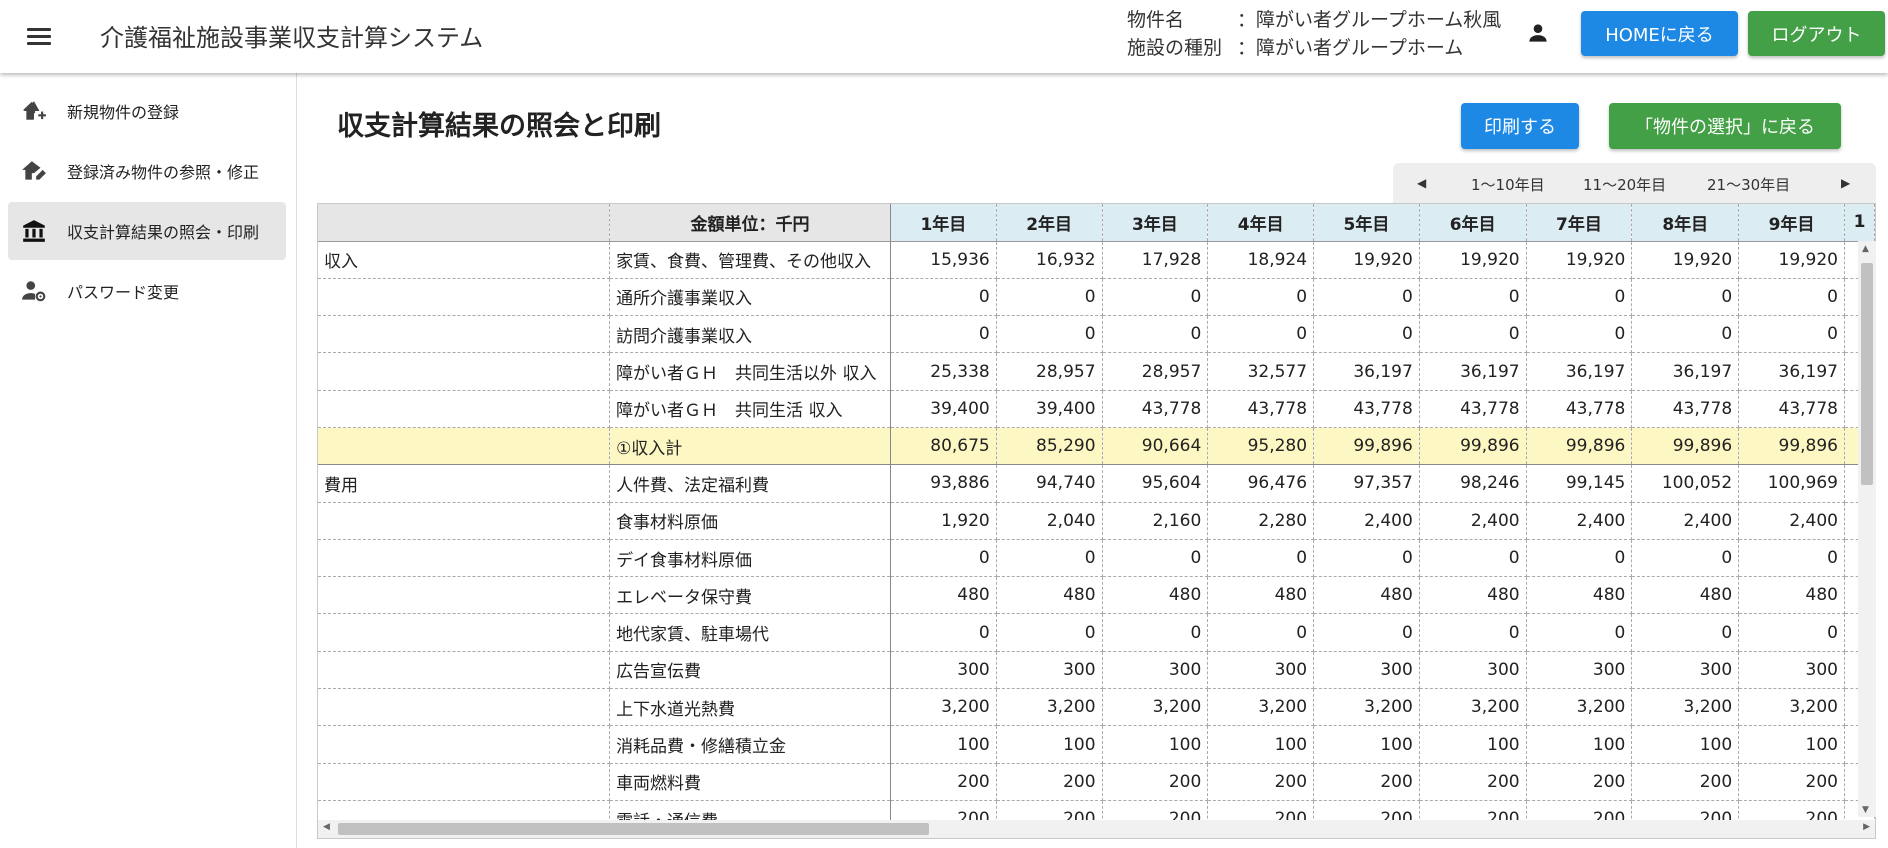 Image resolution: width=1888 pixels, height=848 pixels. Describe the element at coordinates (943, 260) in the screenshot. I see `value-cell: 15,936` at that location.